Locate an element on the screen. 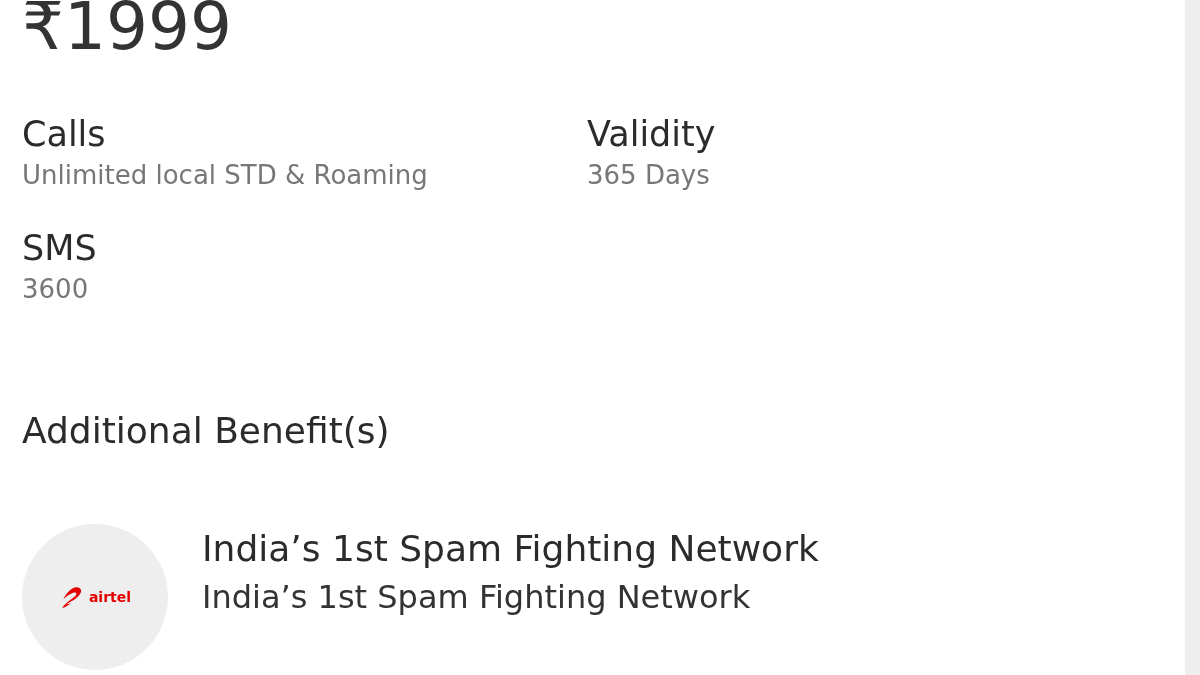 This screenshot has height=675, width=1200. benefit-subtitle: India’s 1st Spam Fighting Network is located at coordinates (477, 597).